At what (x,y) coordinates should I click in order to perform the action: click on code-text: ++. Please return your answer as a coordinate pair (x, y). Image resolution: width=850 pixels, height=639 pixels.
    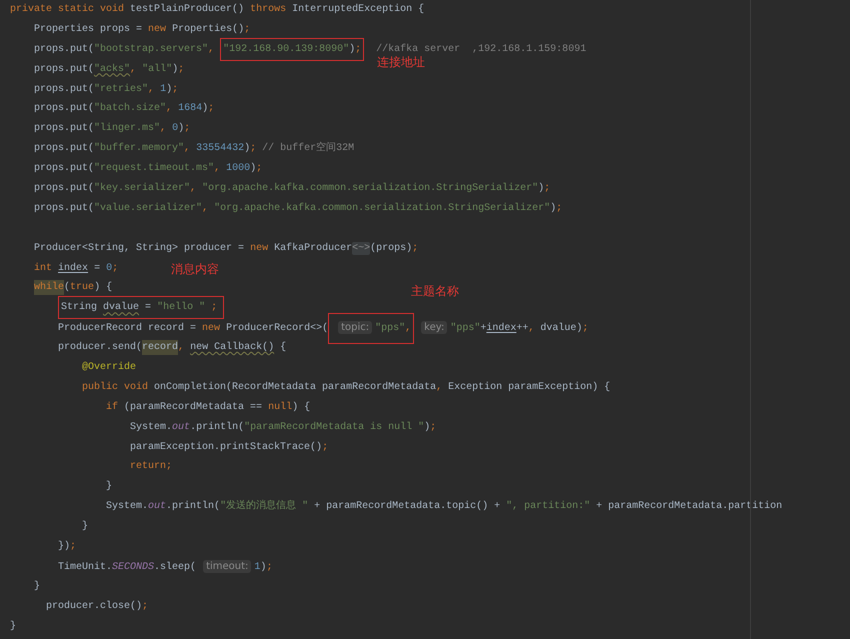
    Looking at the image, I should click on (522, 328).